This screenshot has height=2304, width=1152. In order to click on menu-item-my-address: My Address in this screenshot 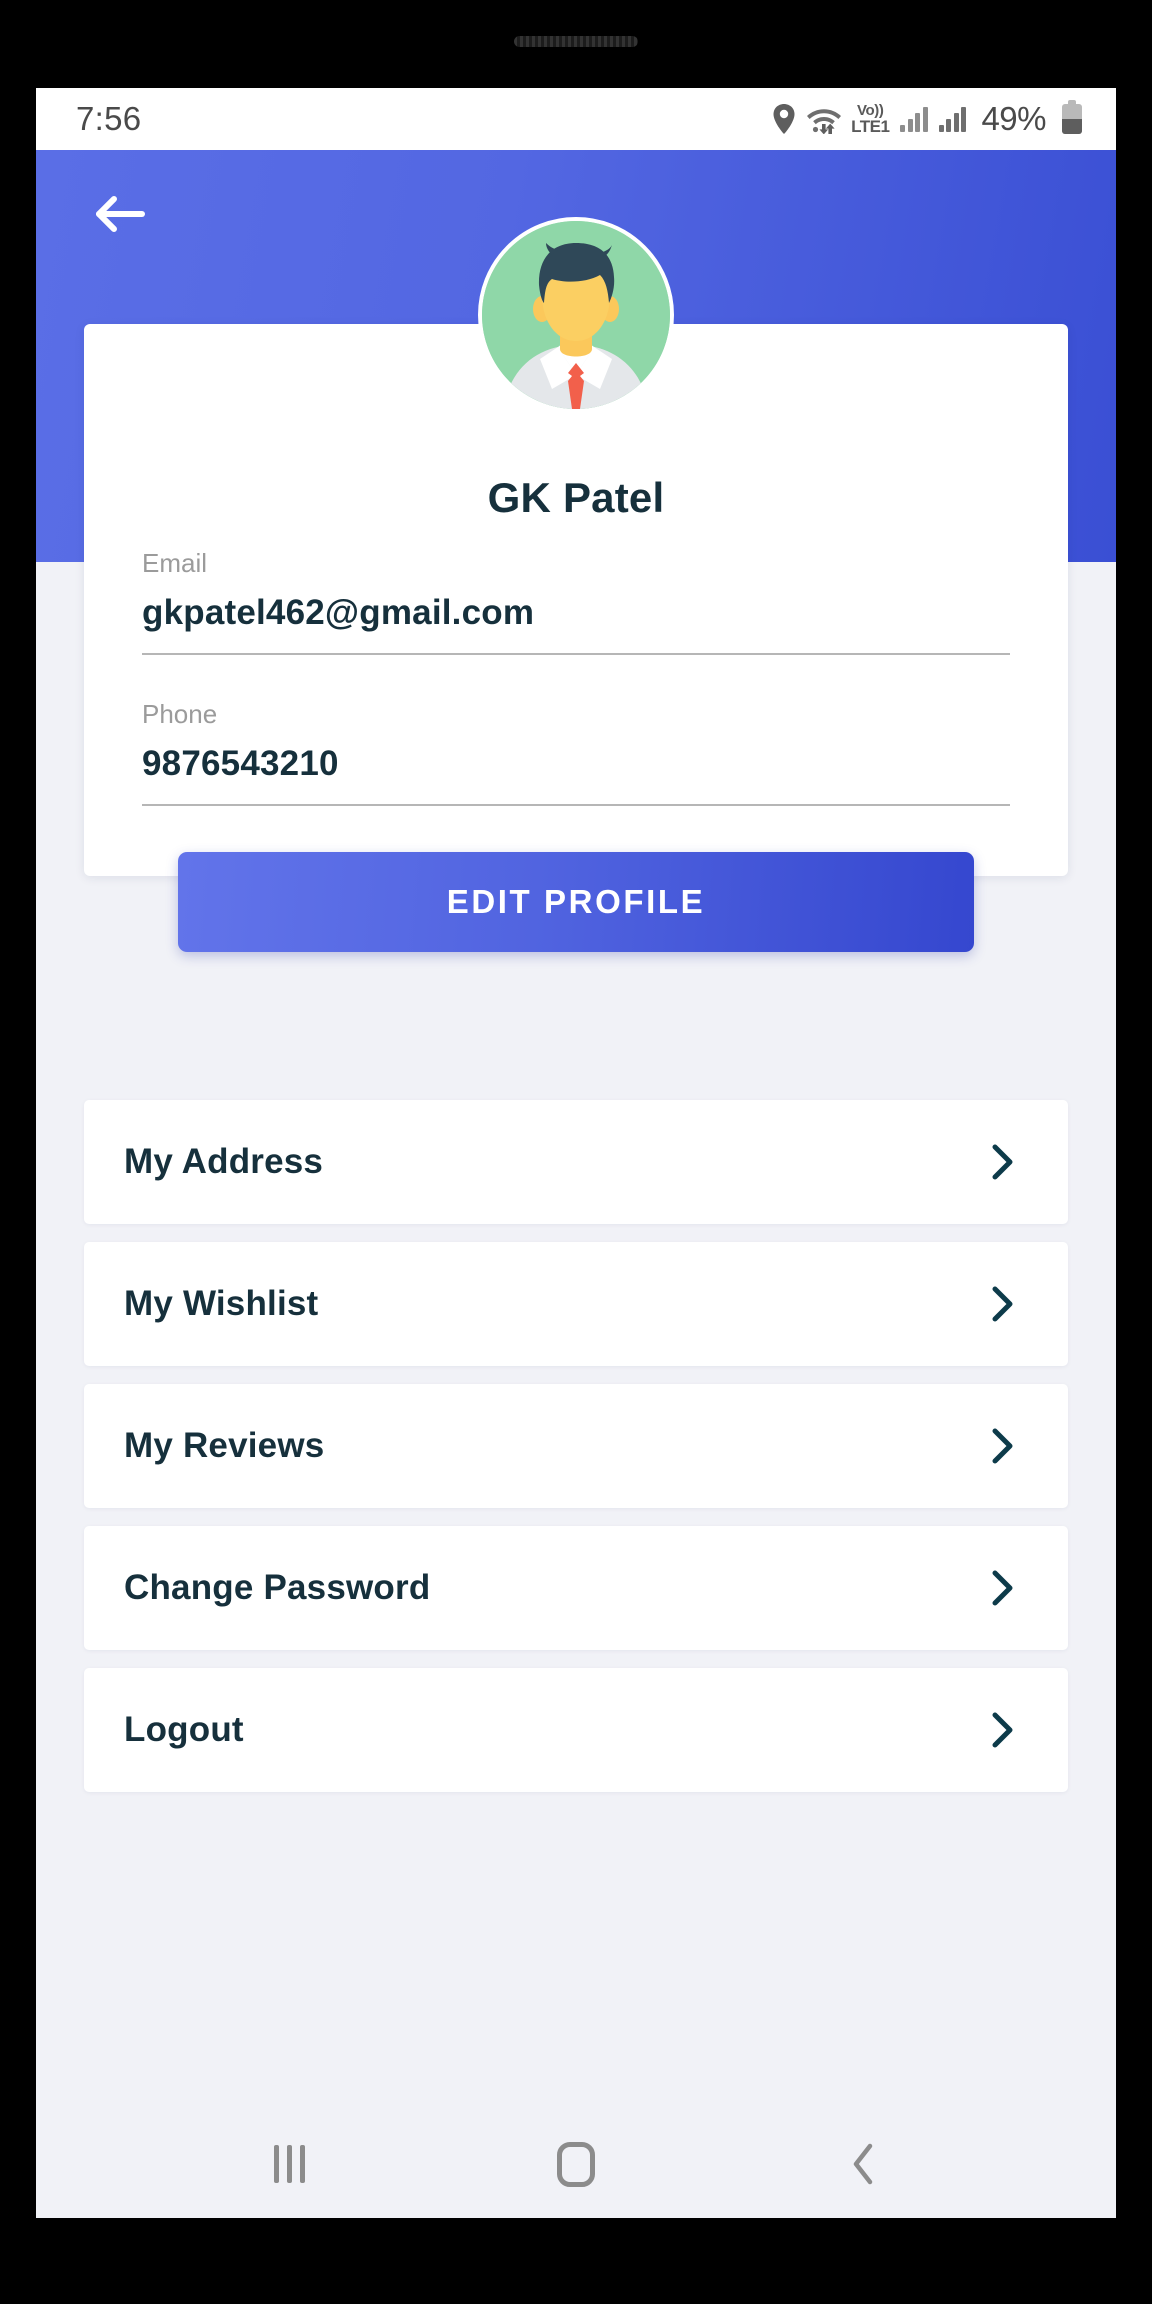, I will do `click(576, 1162)`.